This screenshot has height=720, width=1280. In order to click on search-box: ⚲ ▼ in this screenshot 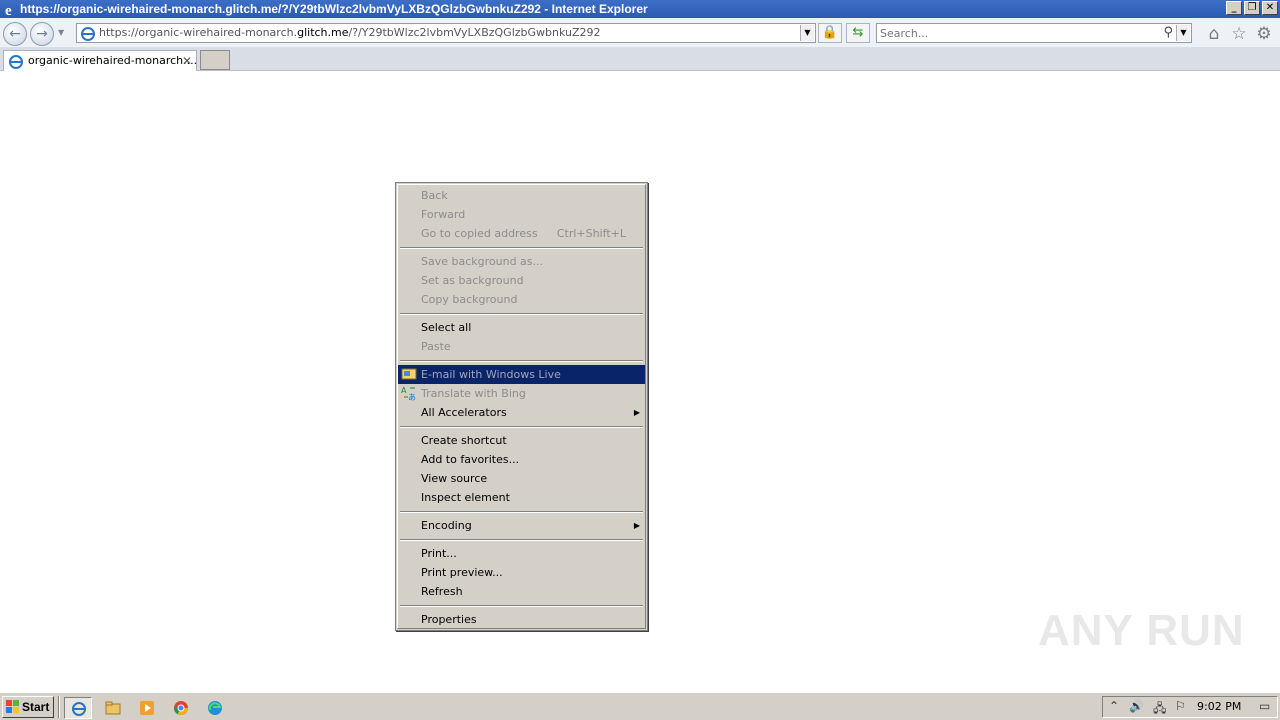, I will do `click(1034, 33)`.